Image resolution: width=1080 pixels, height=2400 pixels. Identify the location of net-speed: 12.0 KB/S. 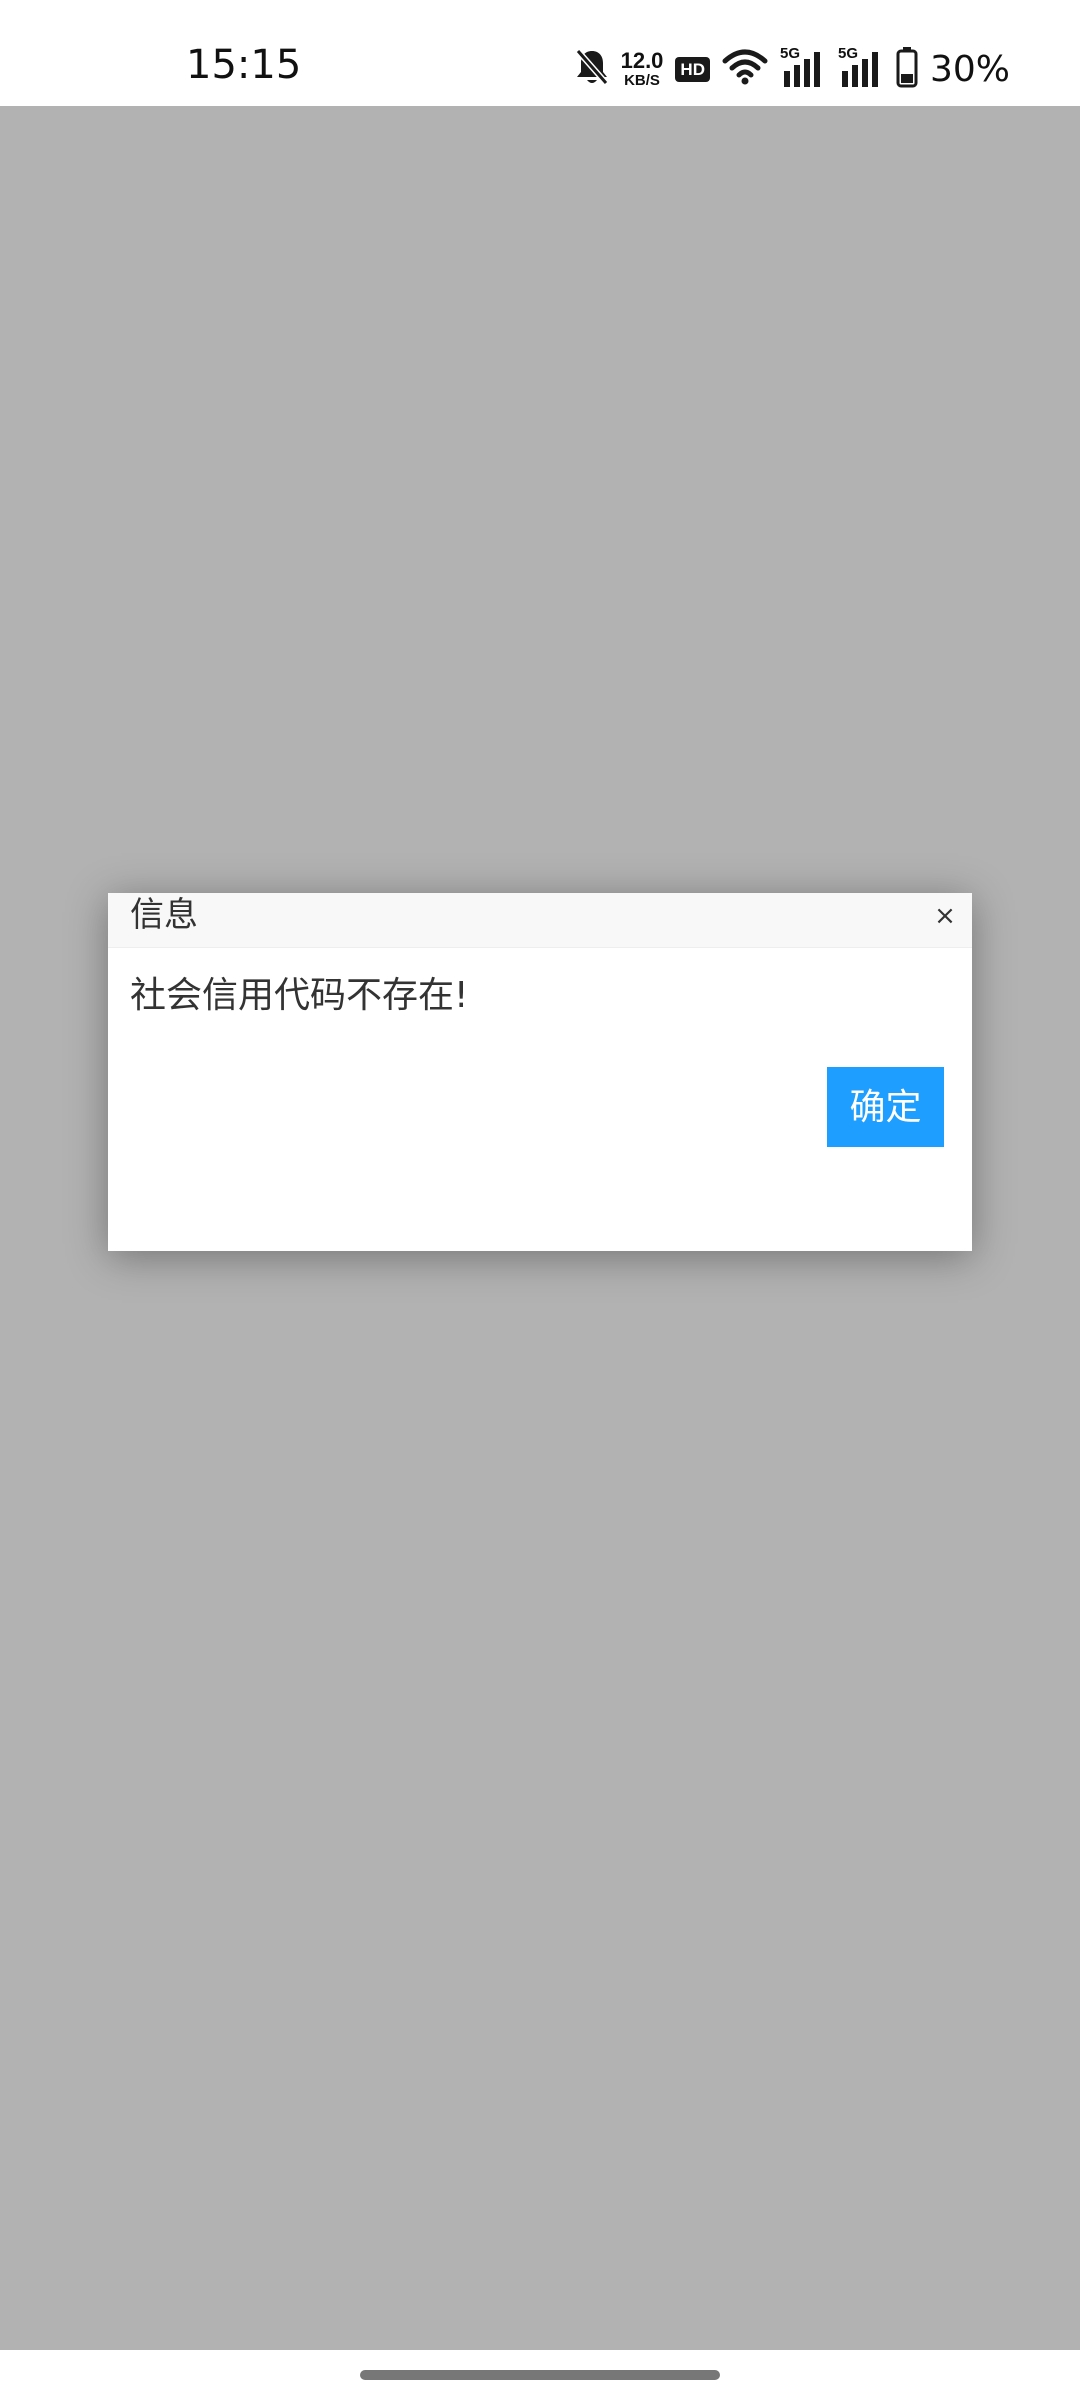
(642, 68).